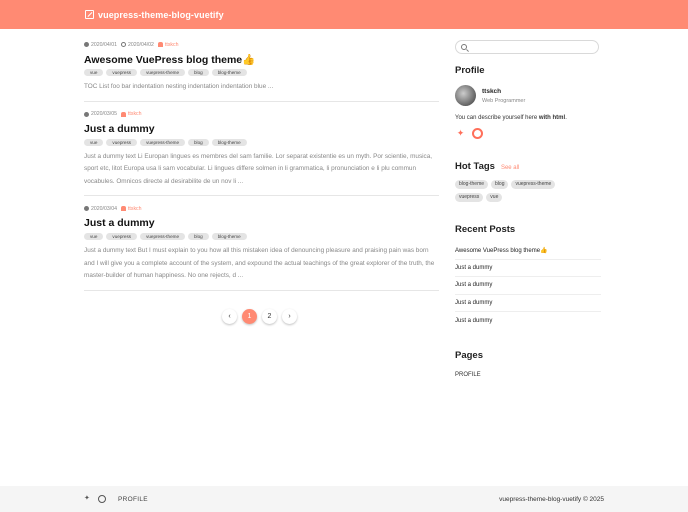 The height and width of the screenshot is (512, 688). Describe the element at coordinates (465, 95) in the screenshot. I see `avatar` at that location.